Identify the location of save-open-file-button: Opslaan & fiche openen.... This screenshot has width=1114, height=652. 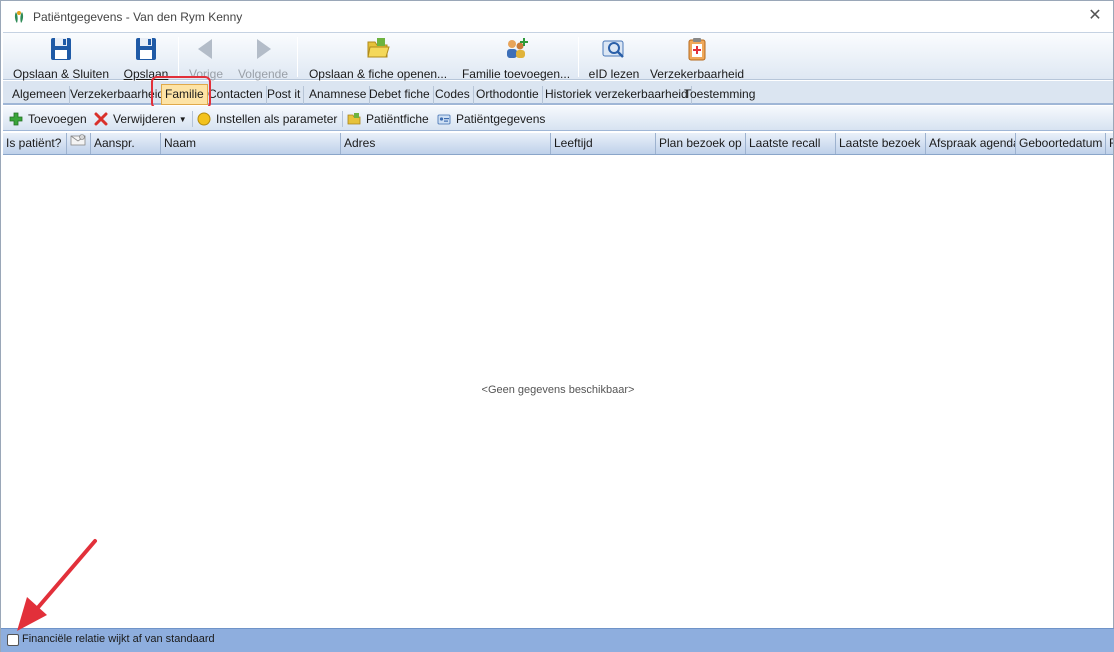
(378, 58).